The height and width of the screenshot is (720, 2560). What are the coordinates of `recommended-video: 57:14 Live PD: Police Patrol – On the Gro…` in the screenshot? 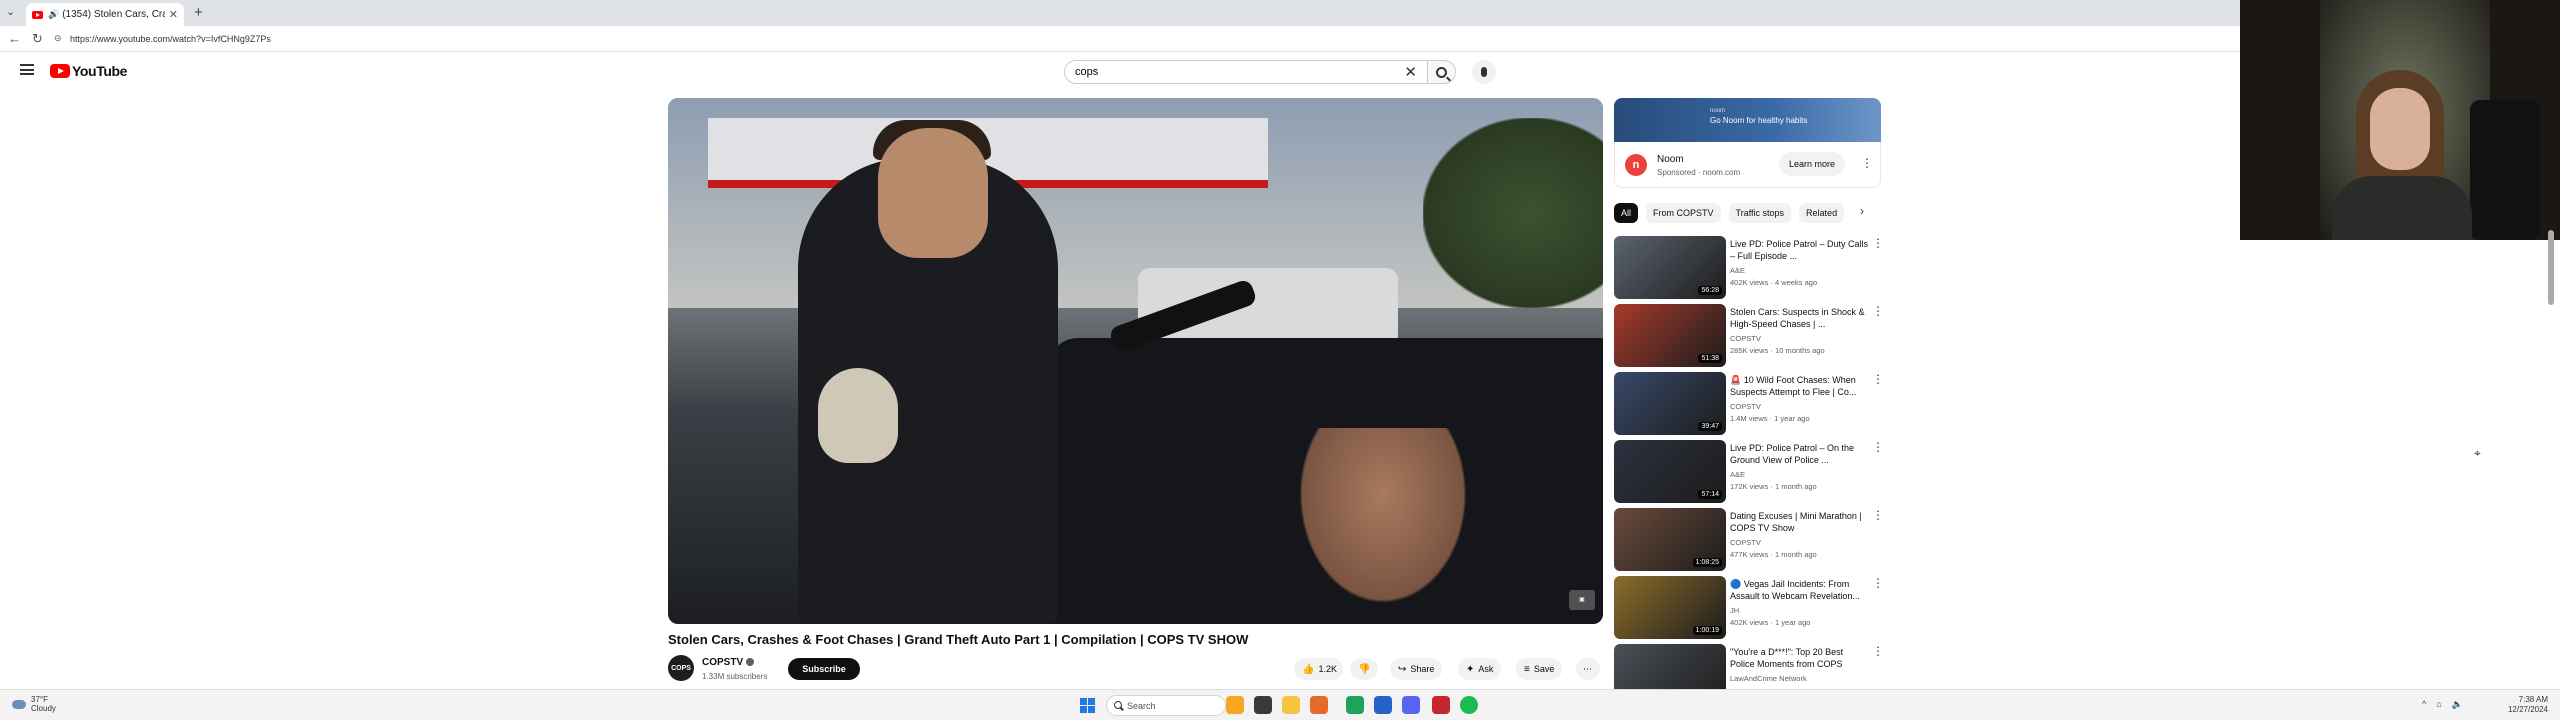 It's located at (1754, 473).